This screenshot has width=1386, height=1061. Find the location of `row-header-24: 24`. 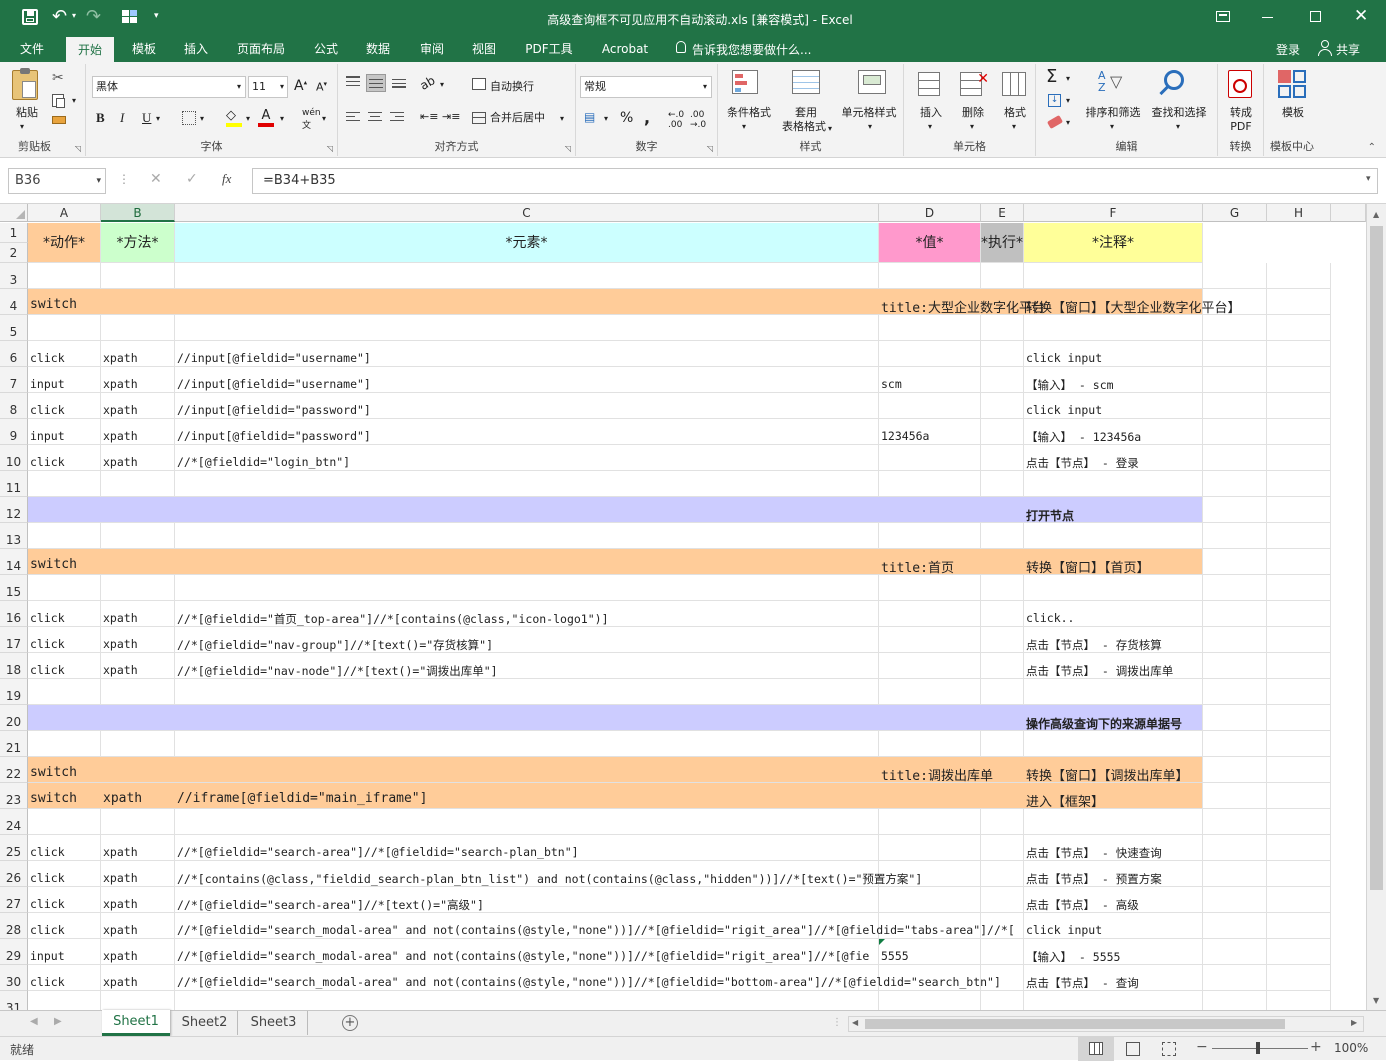

row-header-24: 24 is located at coordinates (14, 822).